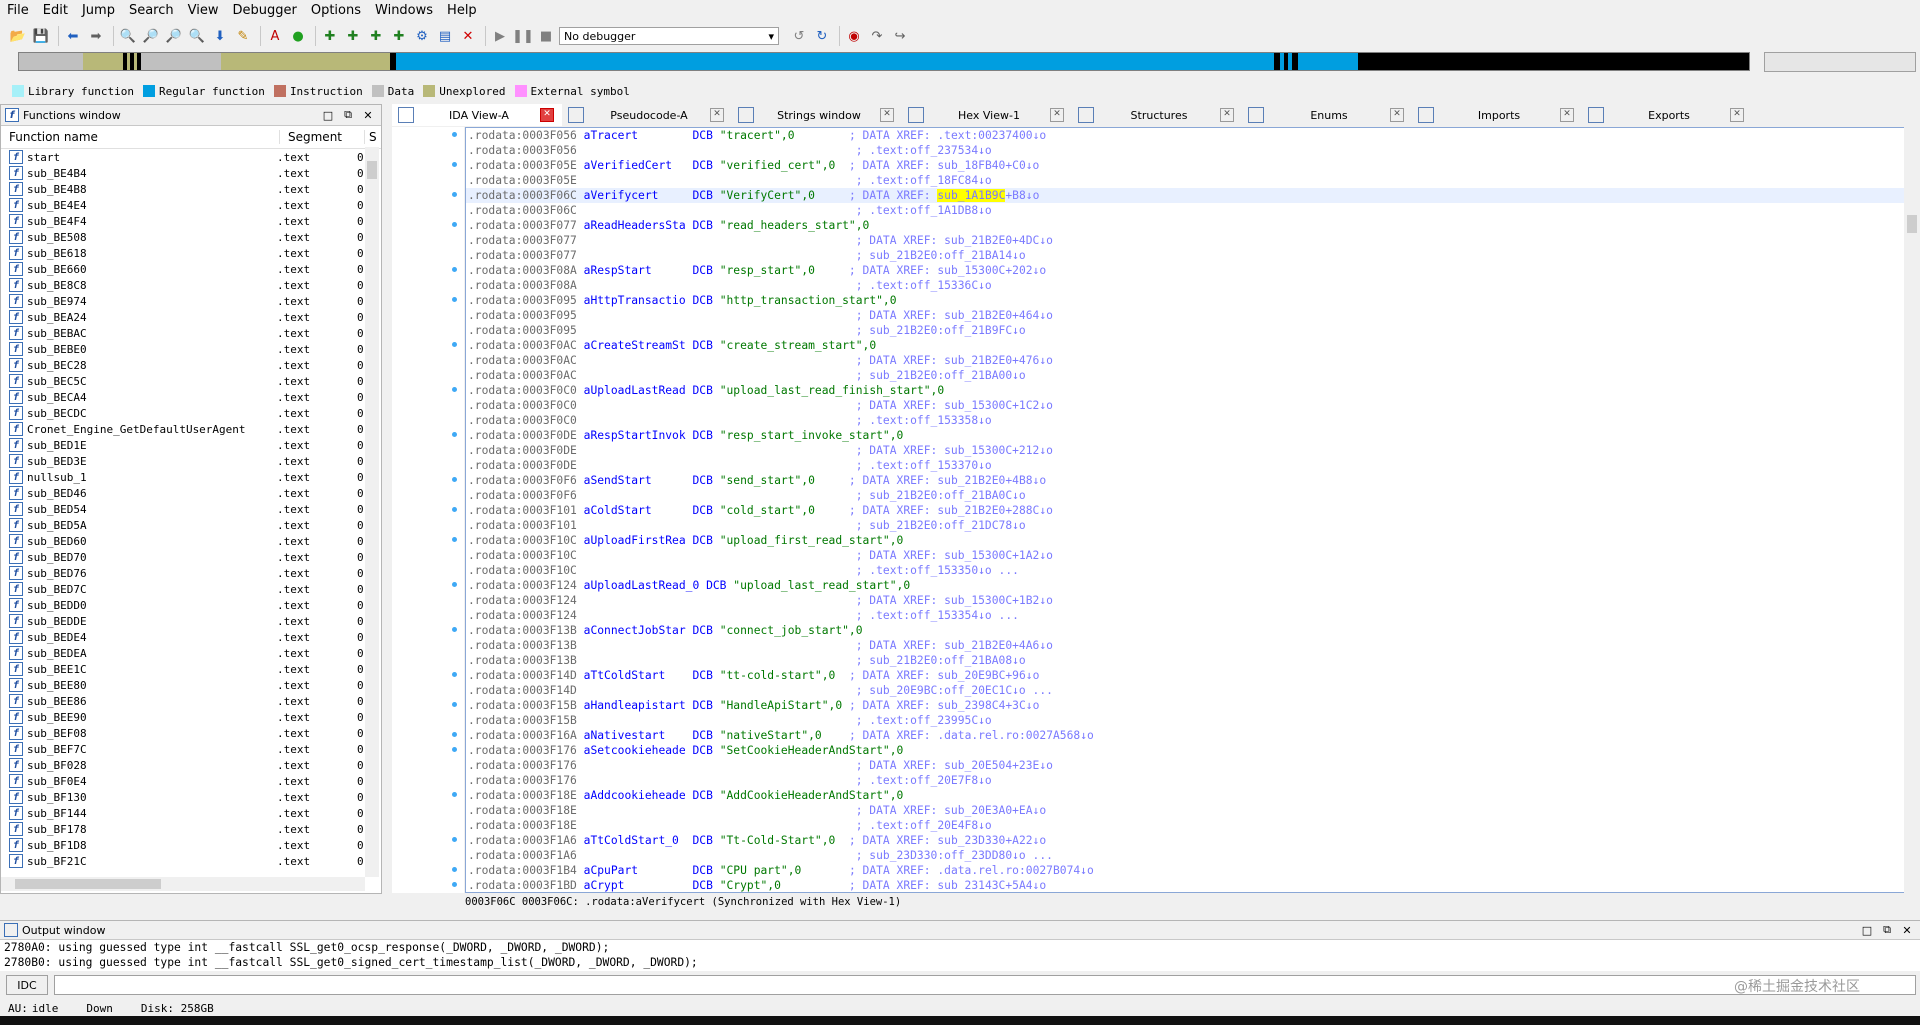  What do you see at coordinates (88, 884) in the screenshot?
I see `hscroll-thumb` at bounding box center [88, 884].